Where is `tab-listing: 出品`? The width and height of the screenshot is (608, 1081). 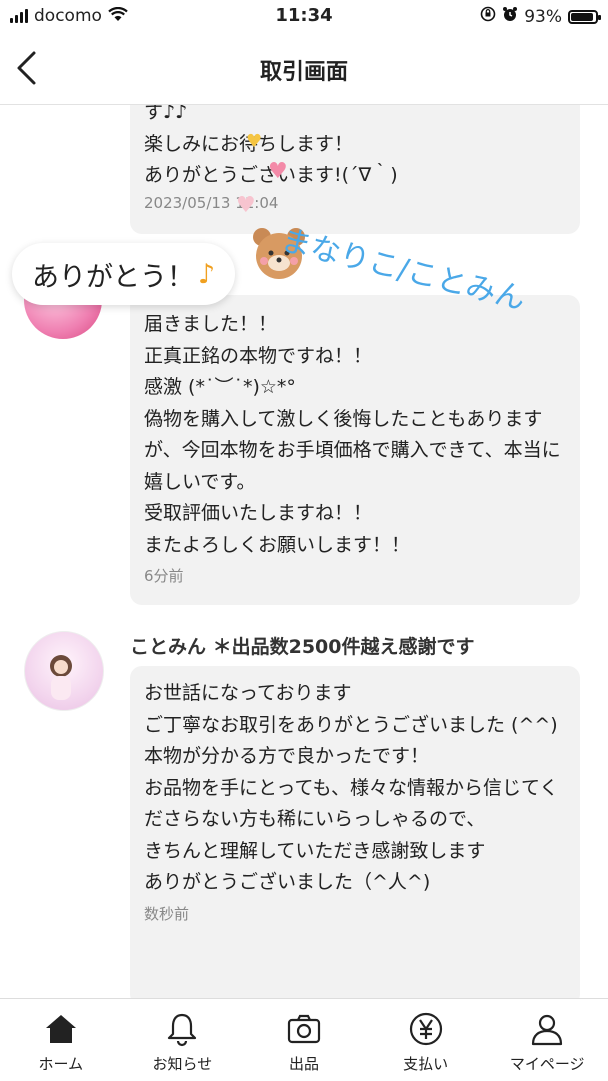 tab-listing: 出品 is located at coordinates (304, 1040).